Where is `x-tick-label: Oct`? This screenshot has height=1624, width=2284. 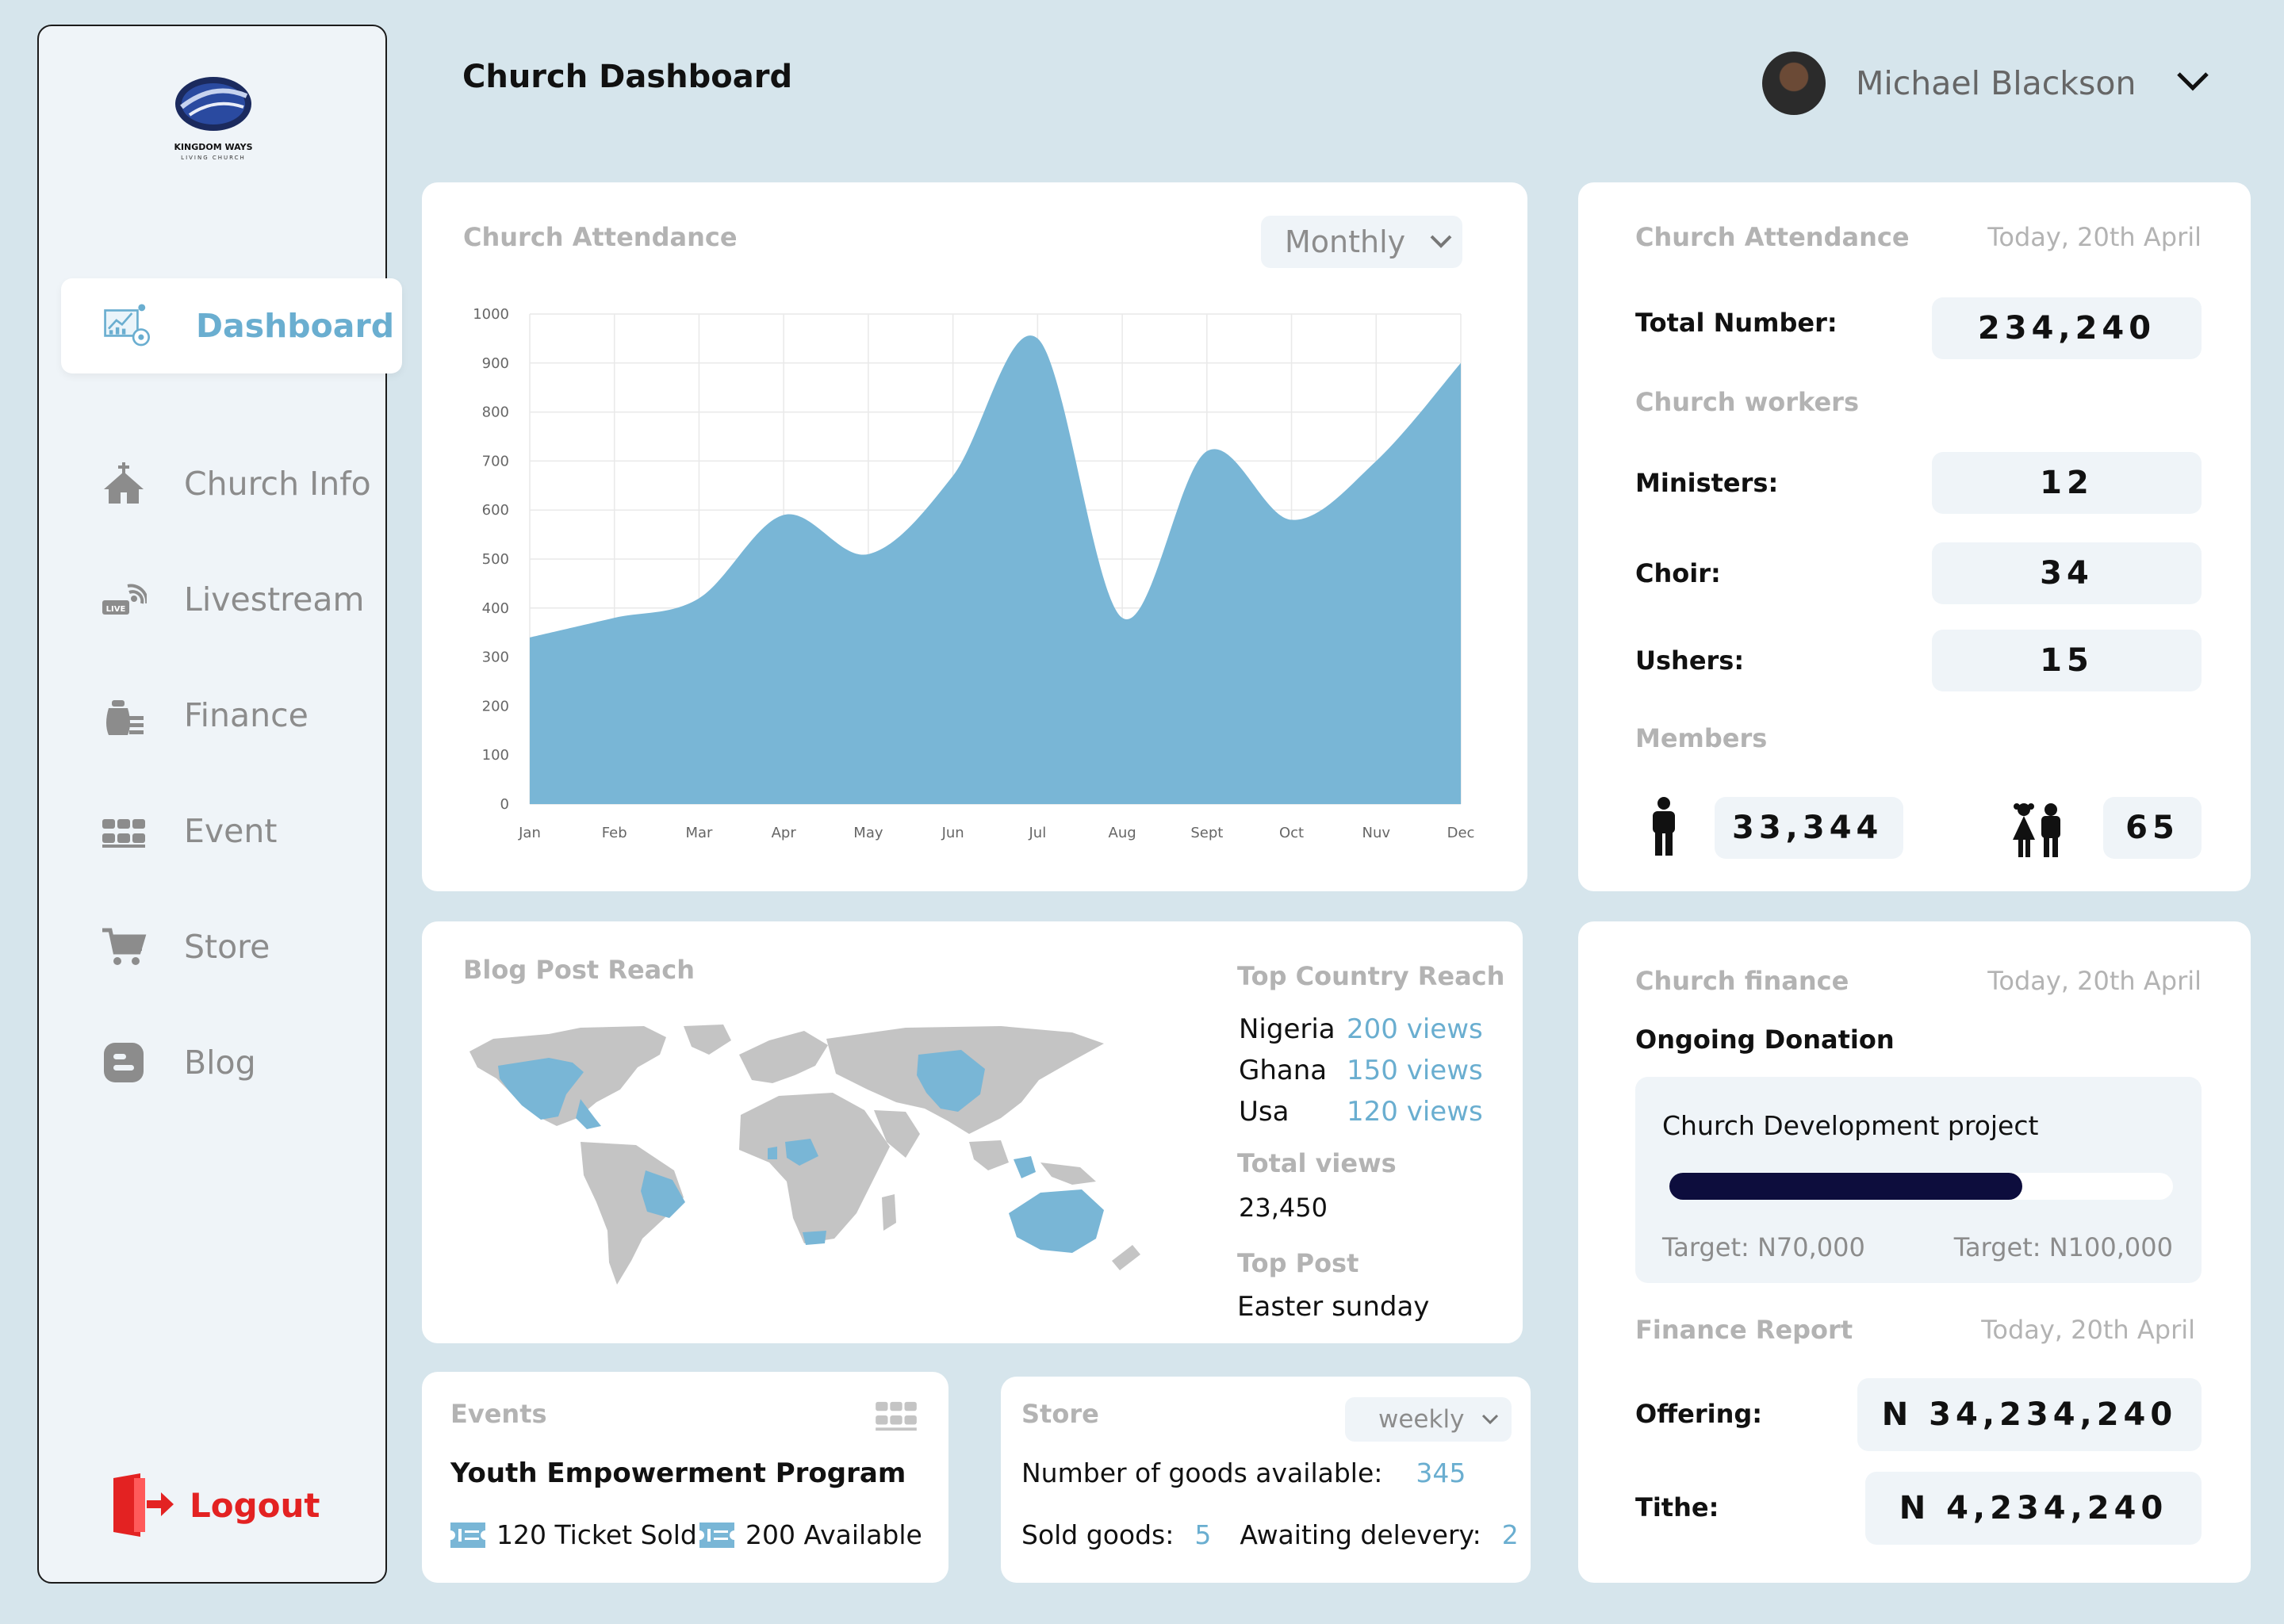 x-tick-label: Oct is located at coordinates (1291, 833).